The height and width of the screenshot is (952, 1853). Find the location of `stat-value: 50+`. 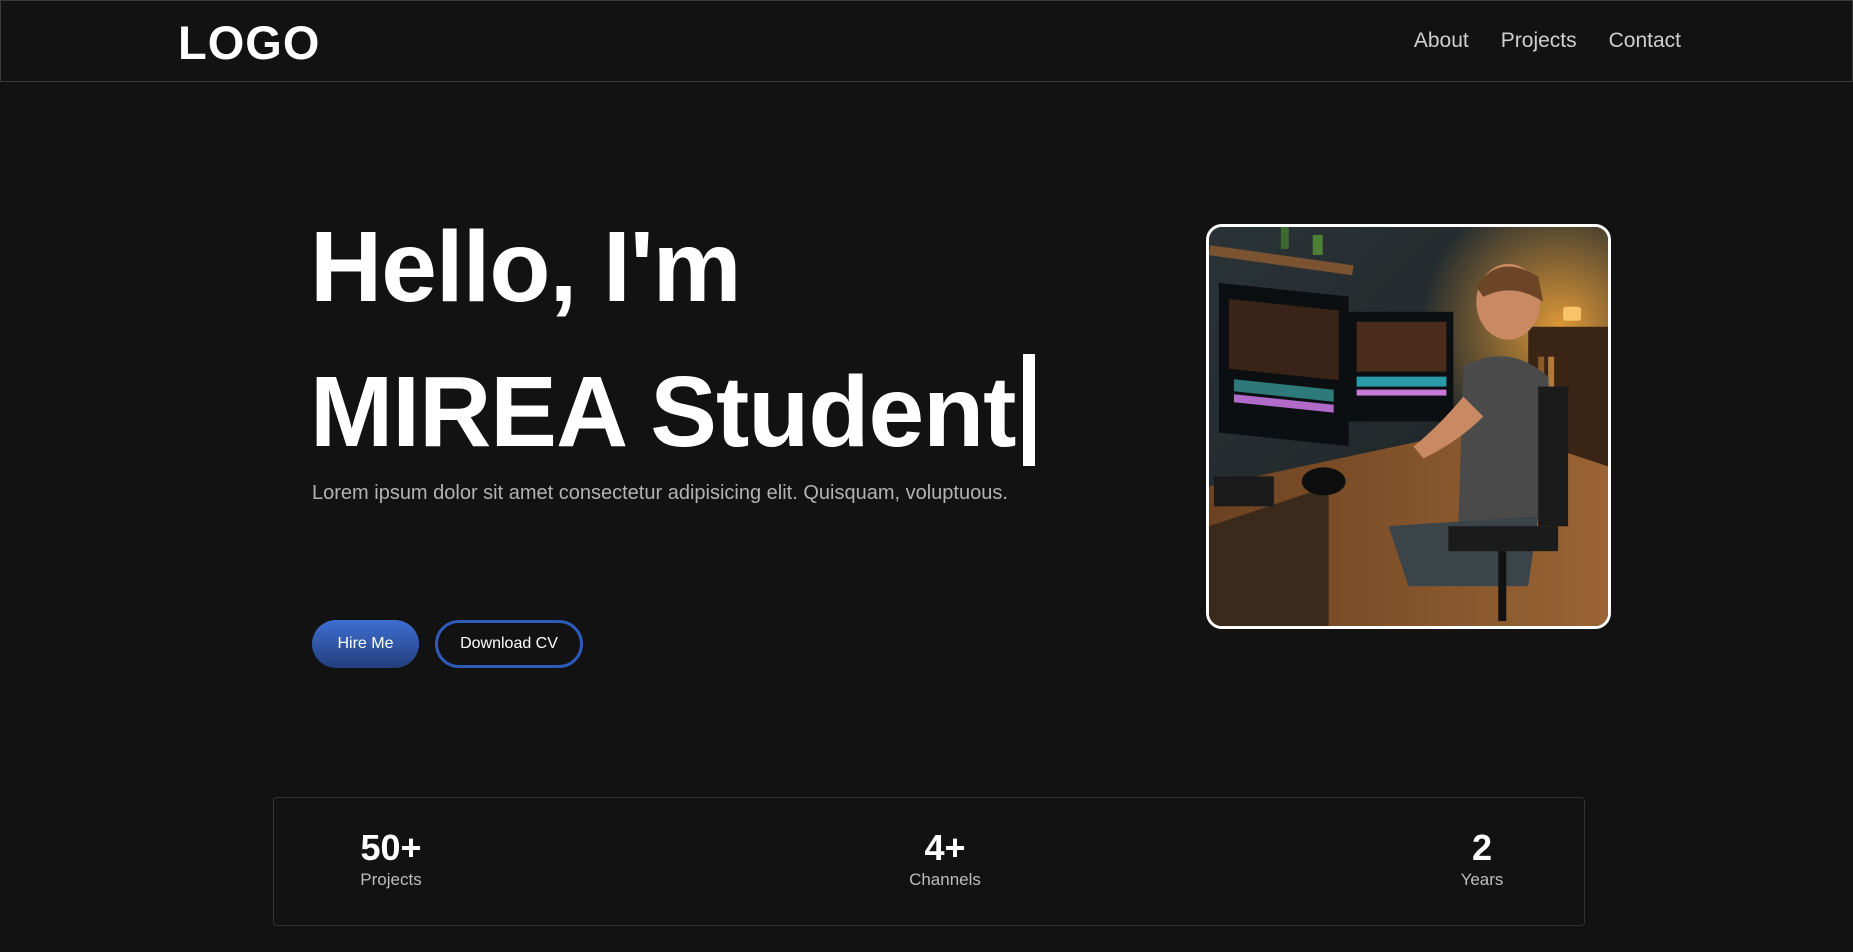

stat-value: 50+ is located at coordinates (391, 847).